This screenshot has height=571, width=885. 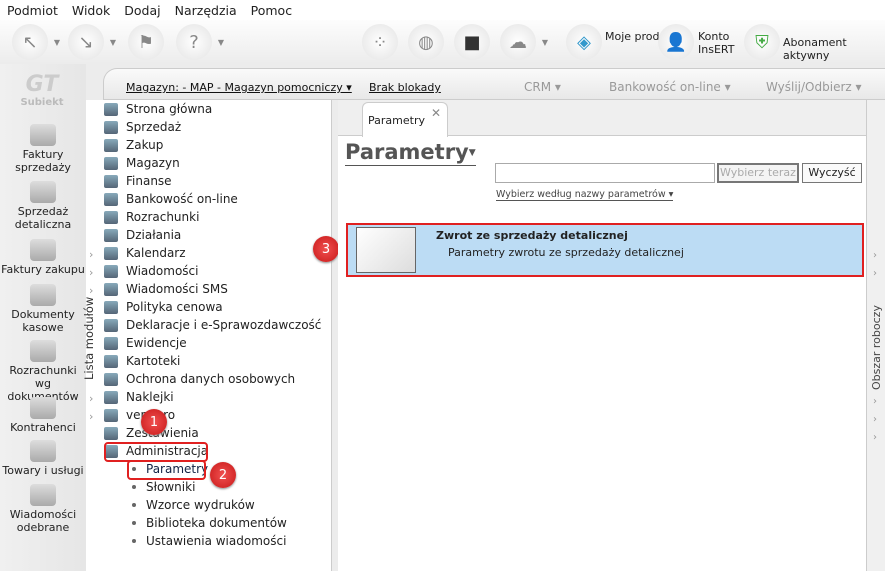 I want to click on bankowosc-button: Bankowość on-line ▾, so click(x=670, y=87).